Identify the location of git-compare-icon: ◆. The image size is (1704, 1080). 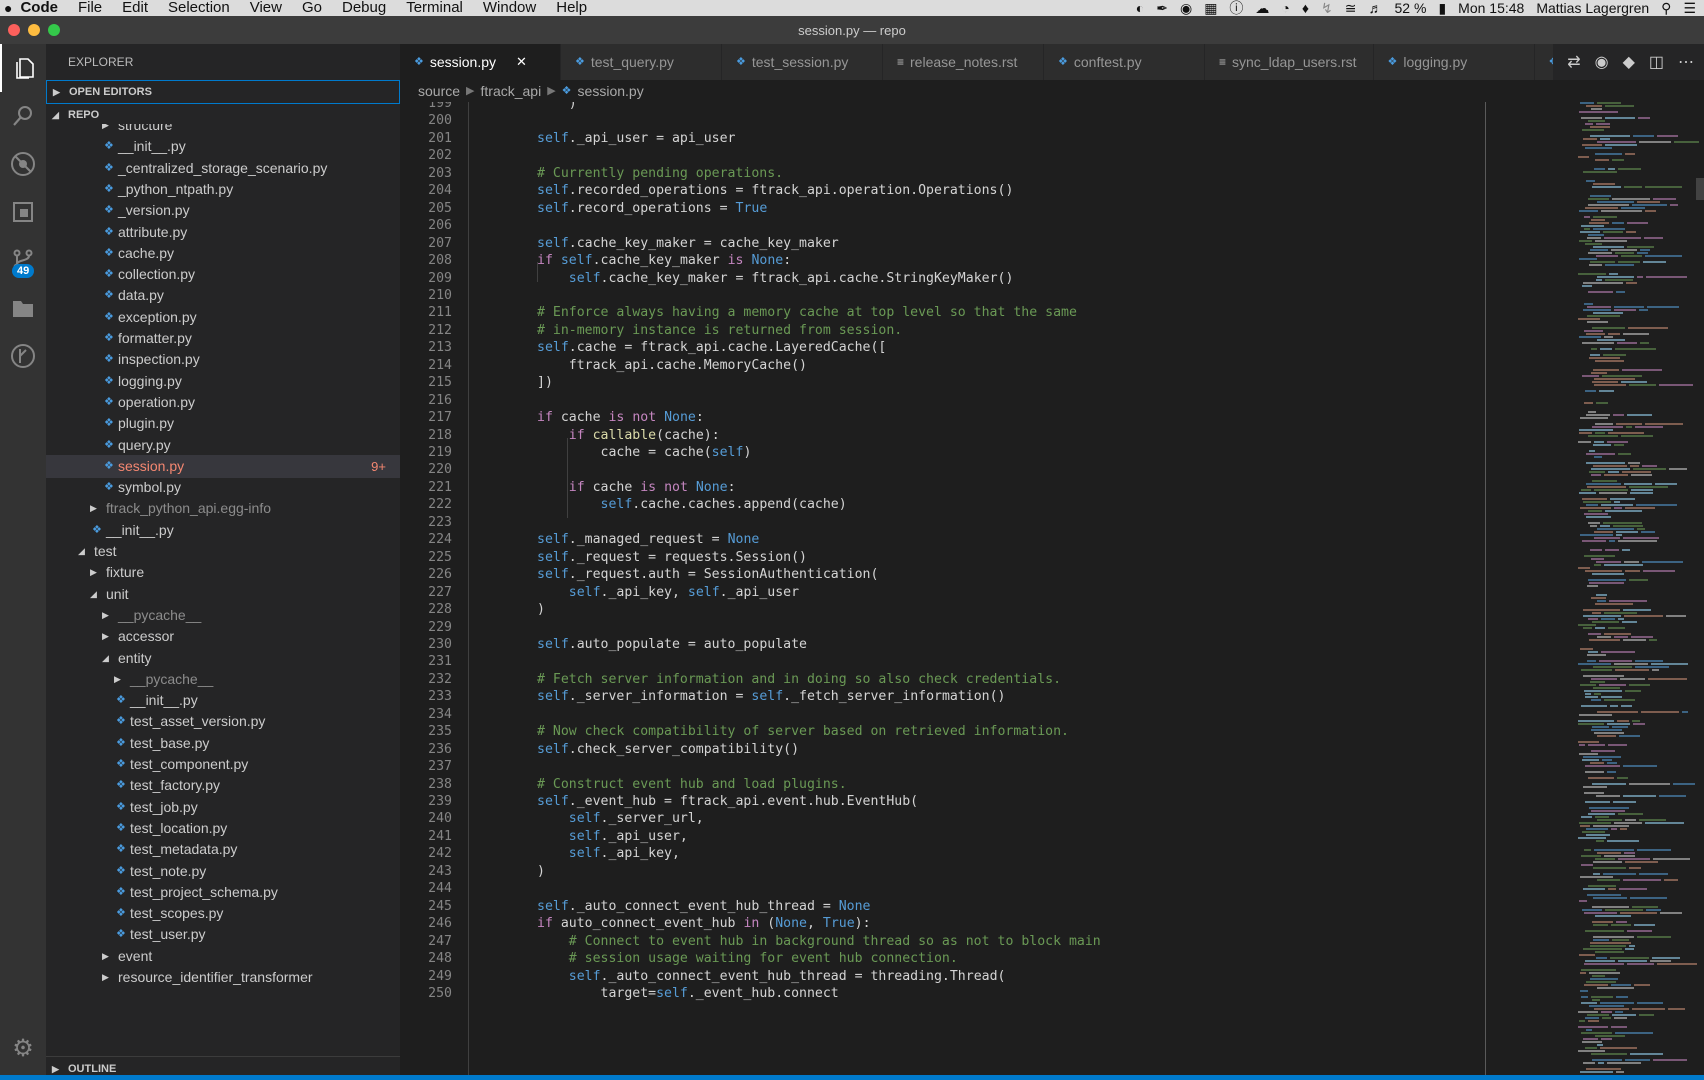
(1629, 62).